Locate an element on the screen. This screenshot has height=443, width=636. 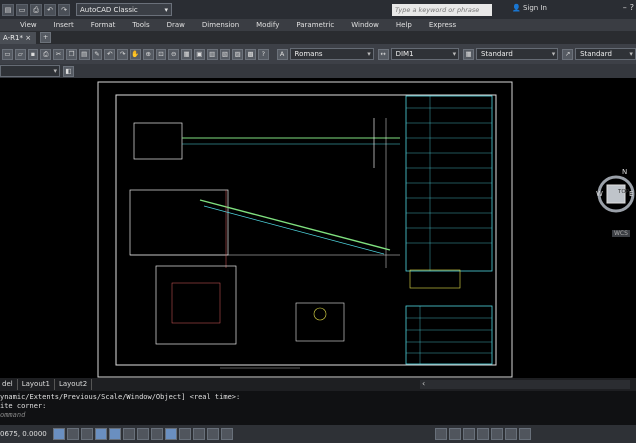
dynamic-ucs-icon is located at coordinates (156, 434).